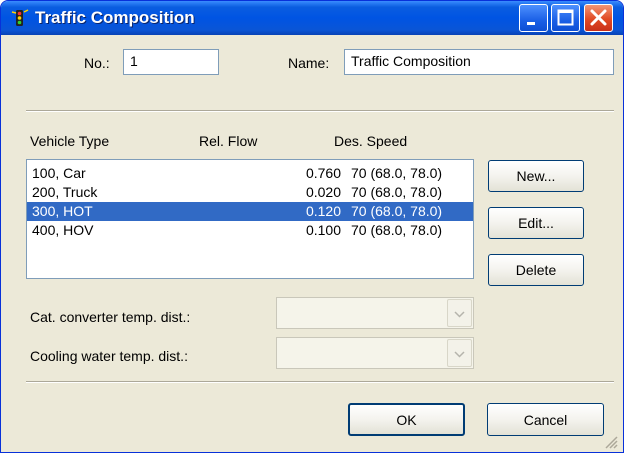  What do you see at coordinates (531, 23) in the screenshot?
I see `minimize-icon` at bounding box center [531, 23].